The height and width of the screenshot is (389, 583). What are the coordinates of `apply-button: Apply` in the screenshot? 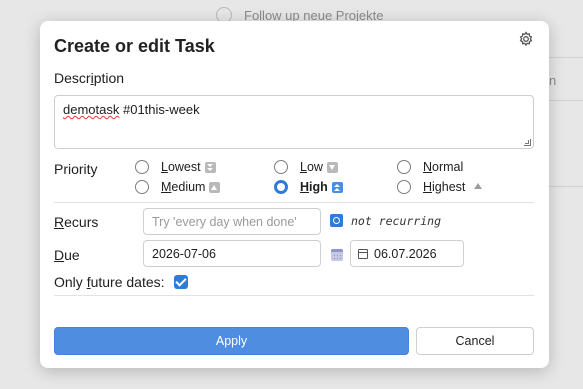 It's located at (231, 341).